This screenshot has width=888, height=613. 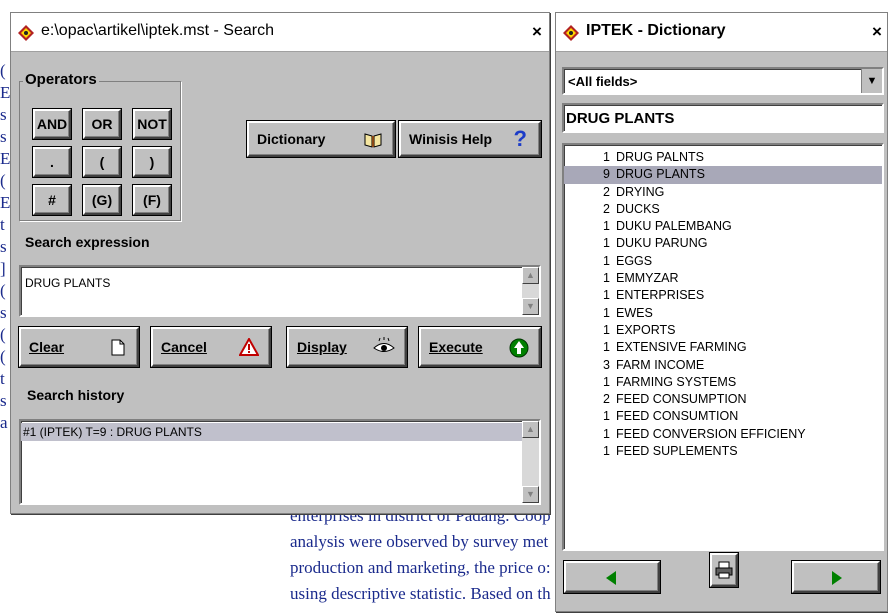 I want to click on next-button, so click(x=836, y=577).